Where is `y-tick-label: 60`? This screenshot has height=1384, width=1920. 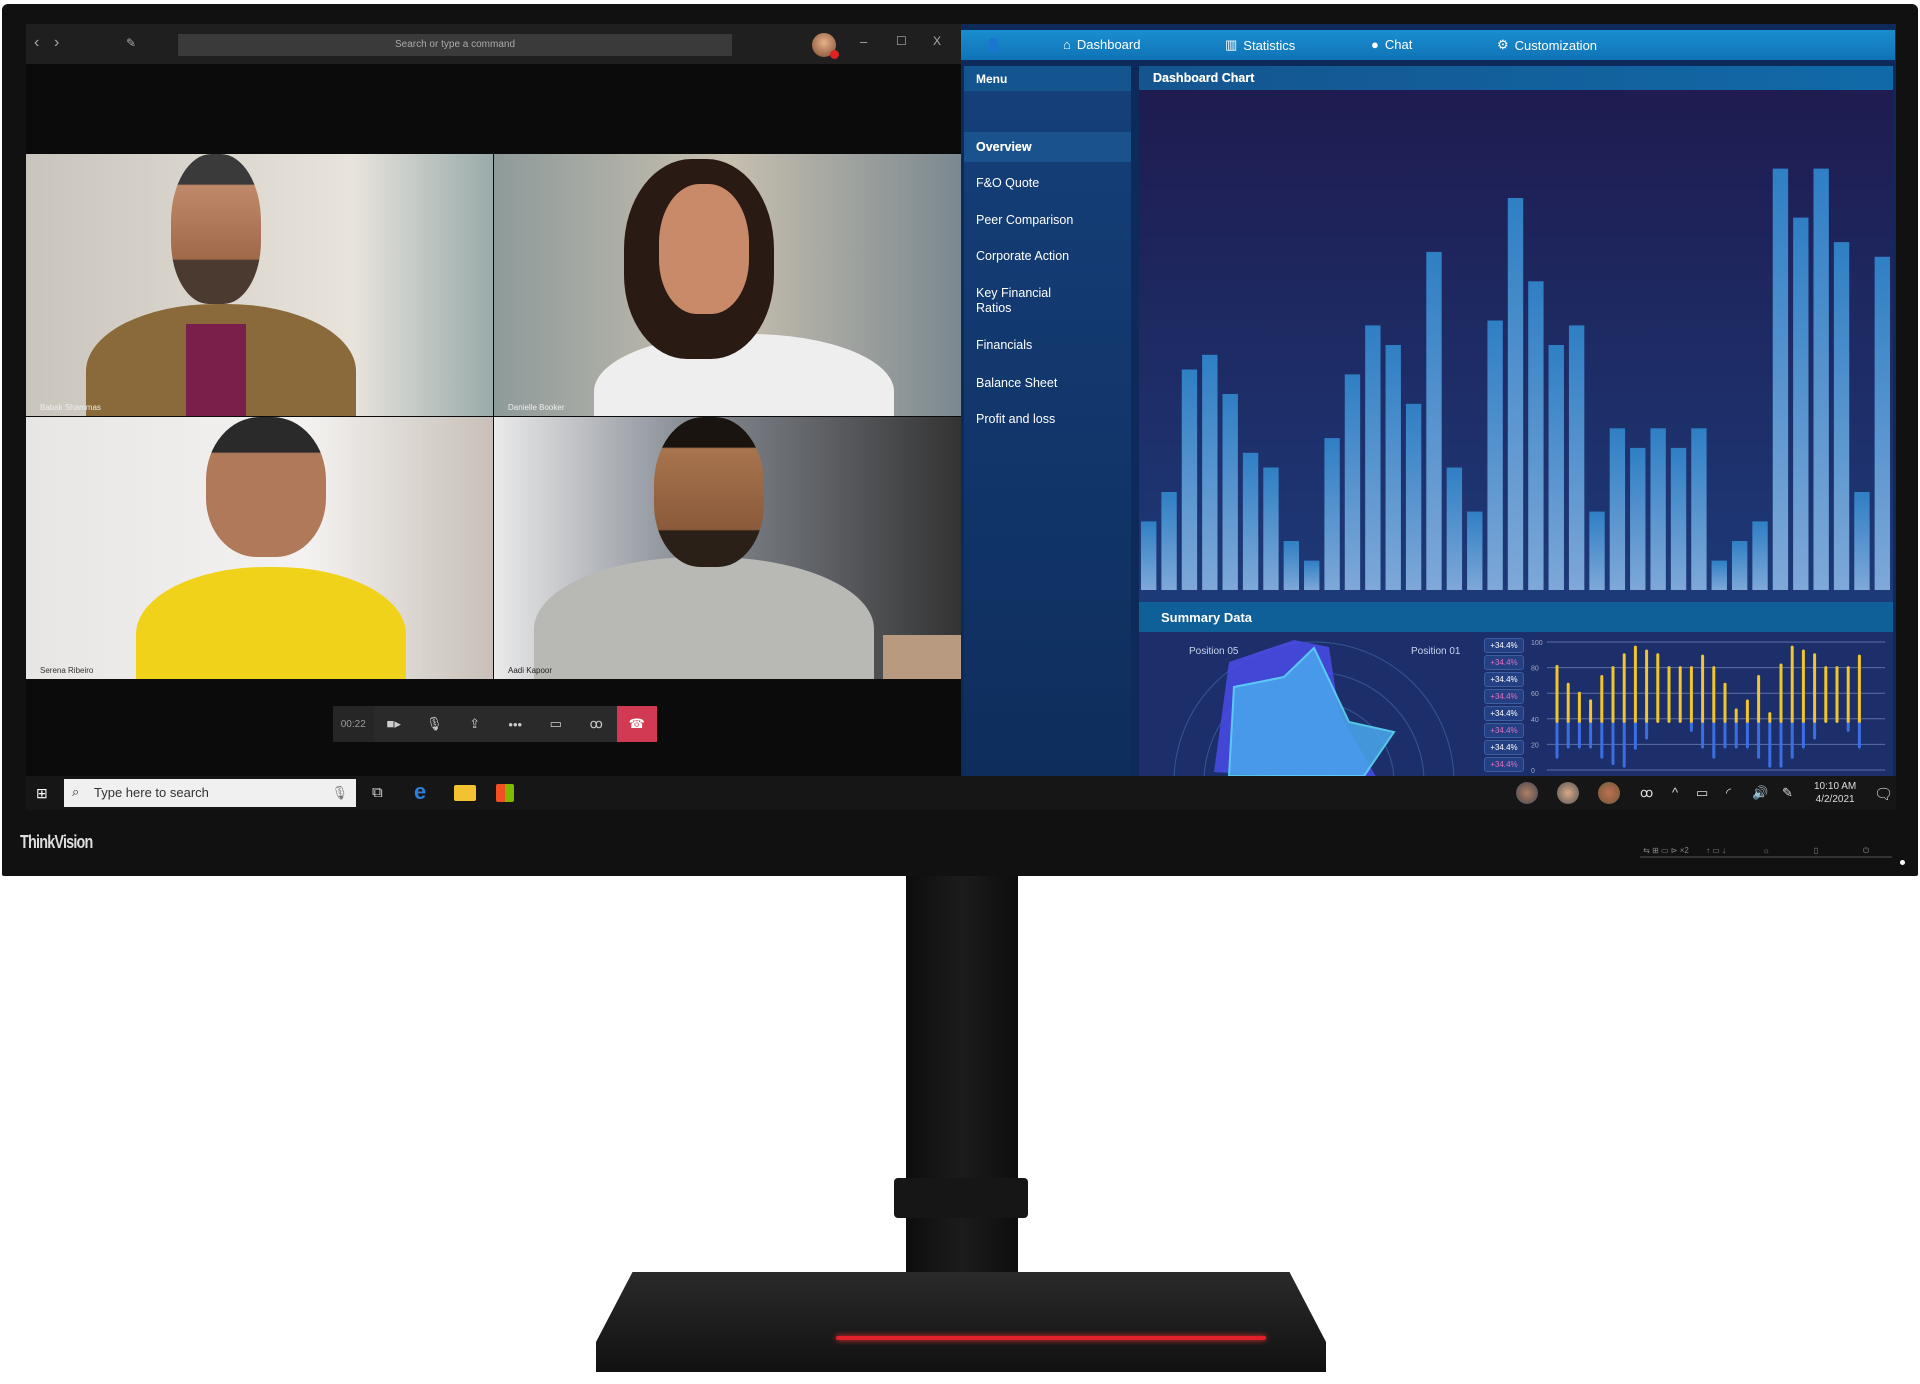 y-tick-label: 60 is located at coordinates (1535, 694).